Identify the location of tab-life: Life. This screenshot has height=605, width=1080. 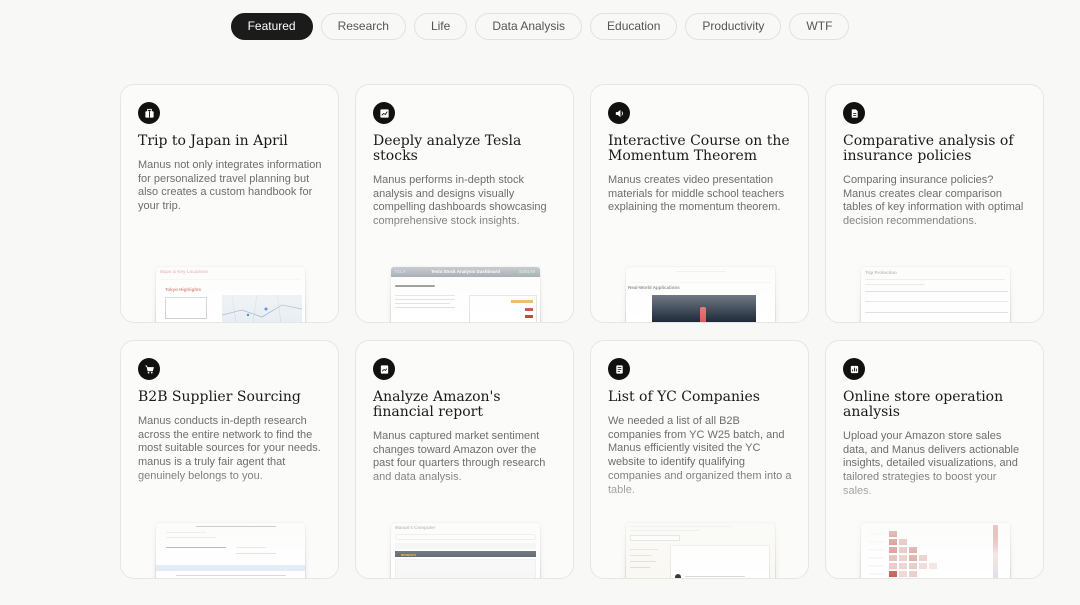
(440, 26).